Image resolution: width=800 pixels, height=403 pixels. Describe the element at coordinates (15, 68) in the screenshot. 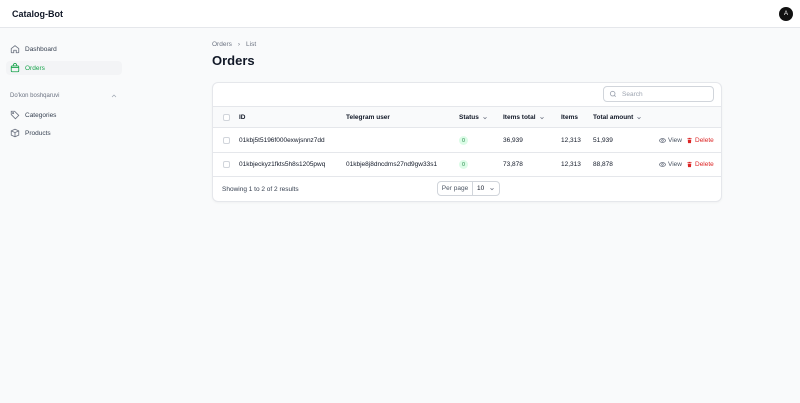

I see `shopping-bag-icon` at that location.